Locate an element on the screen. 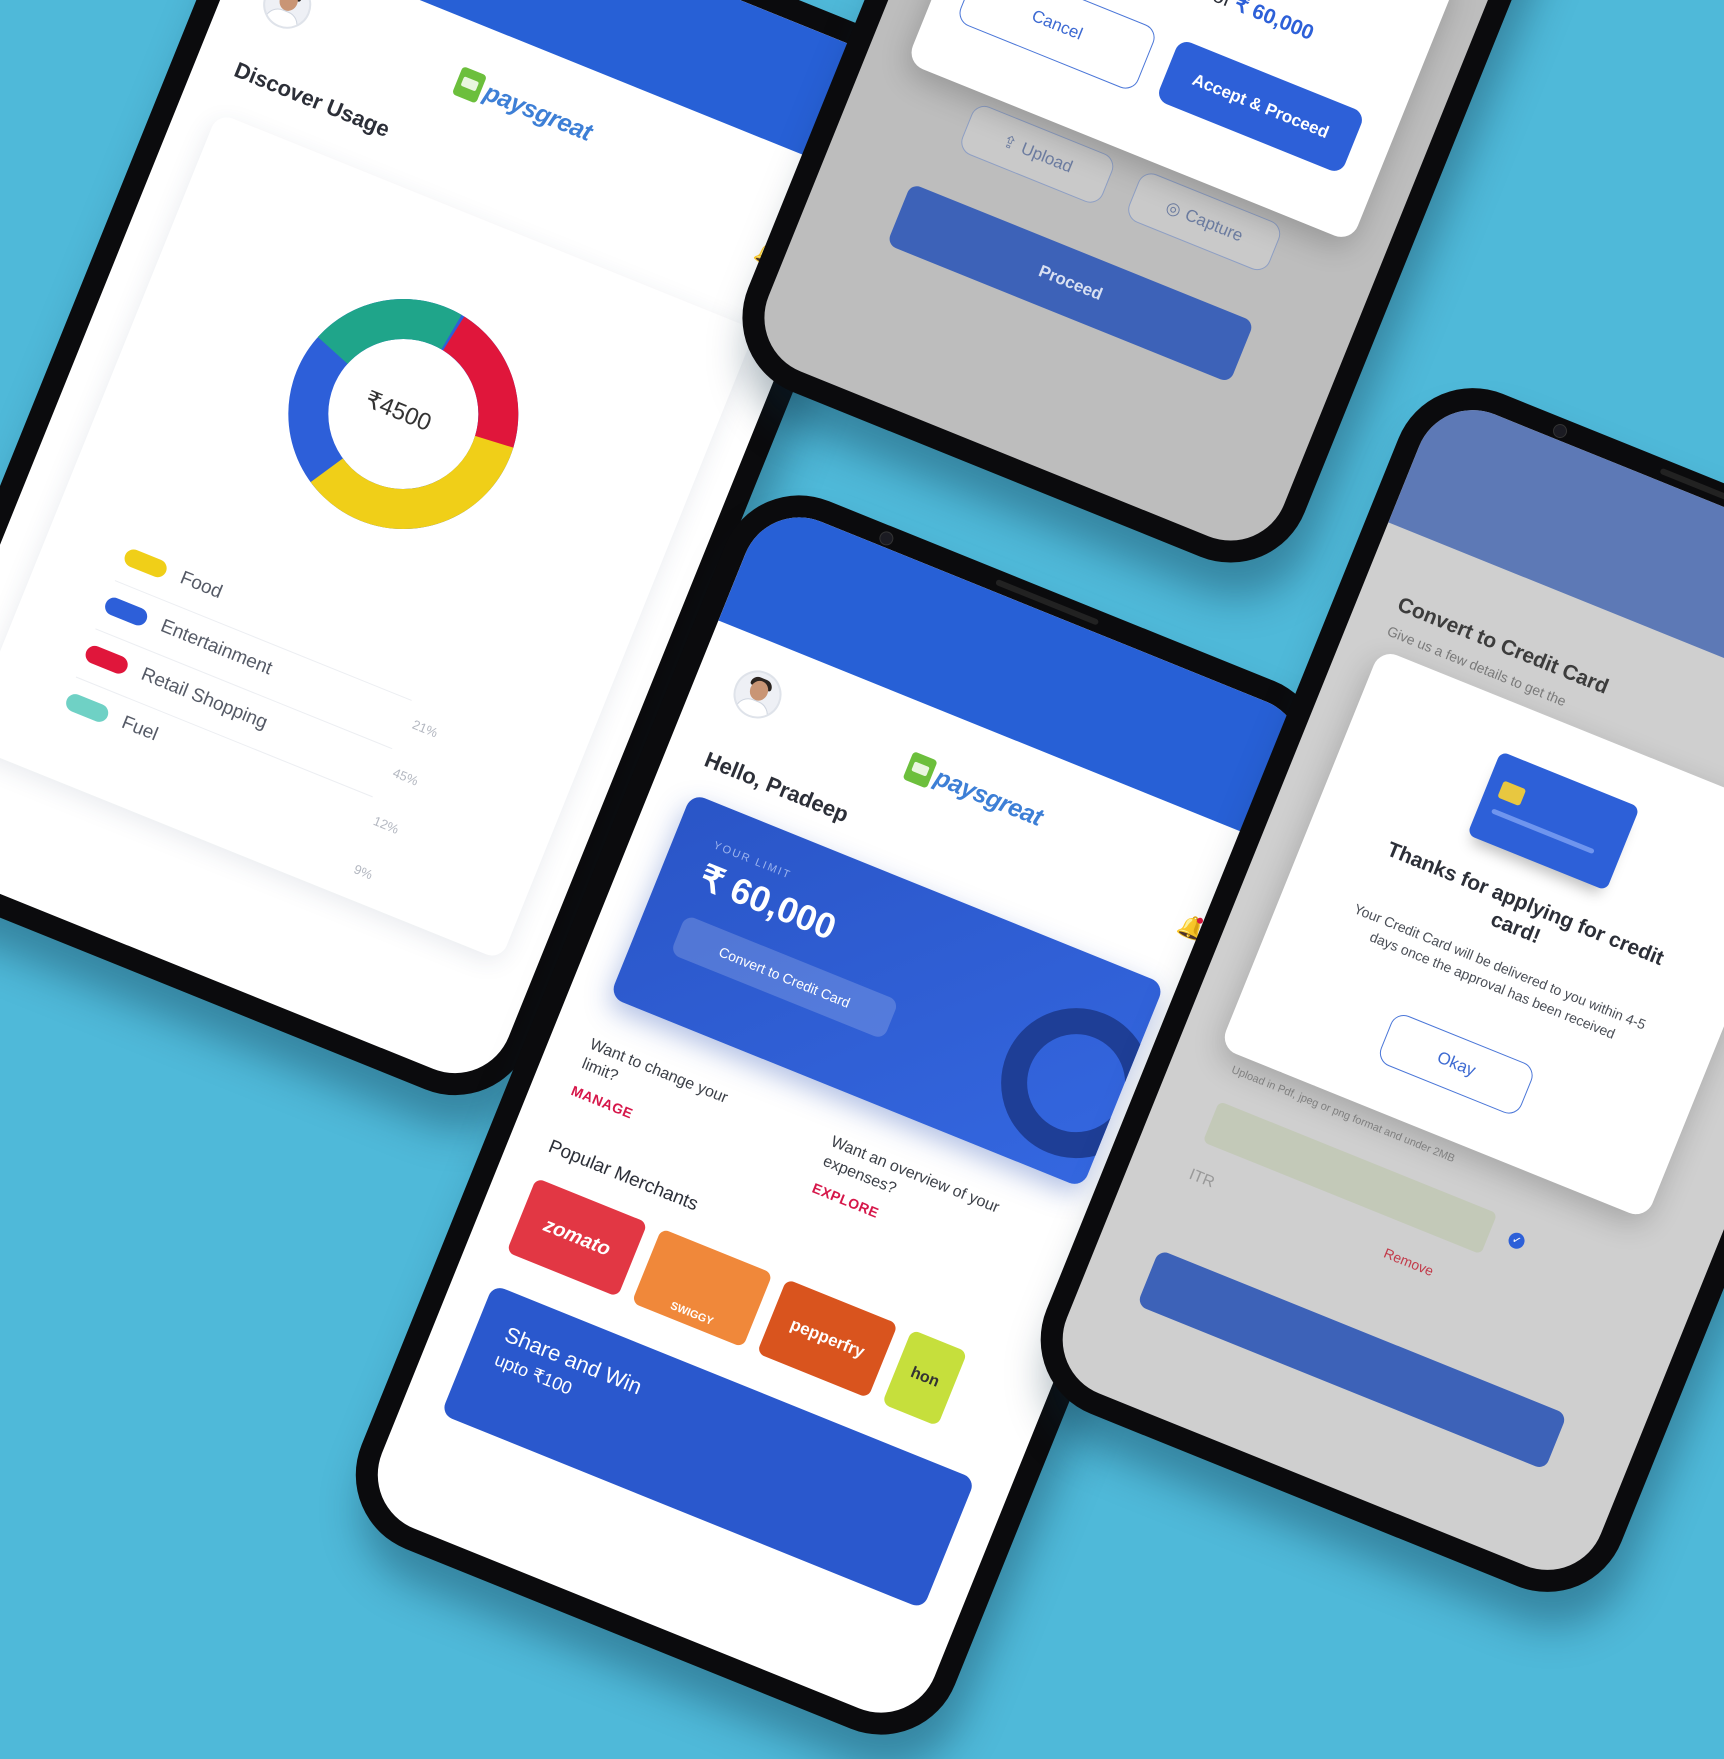 The width and height of the screenshot is (1724, 1759). remove-link: Remove is located at coordinates (1409, 1262).